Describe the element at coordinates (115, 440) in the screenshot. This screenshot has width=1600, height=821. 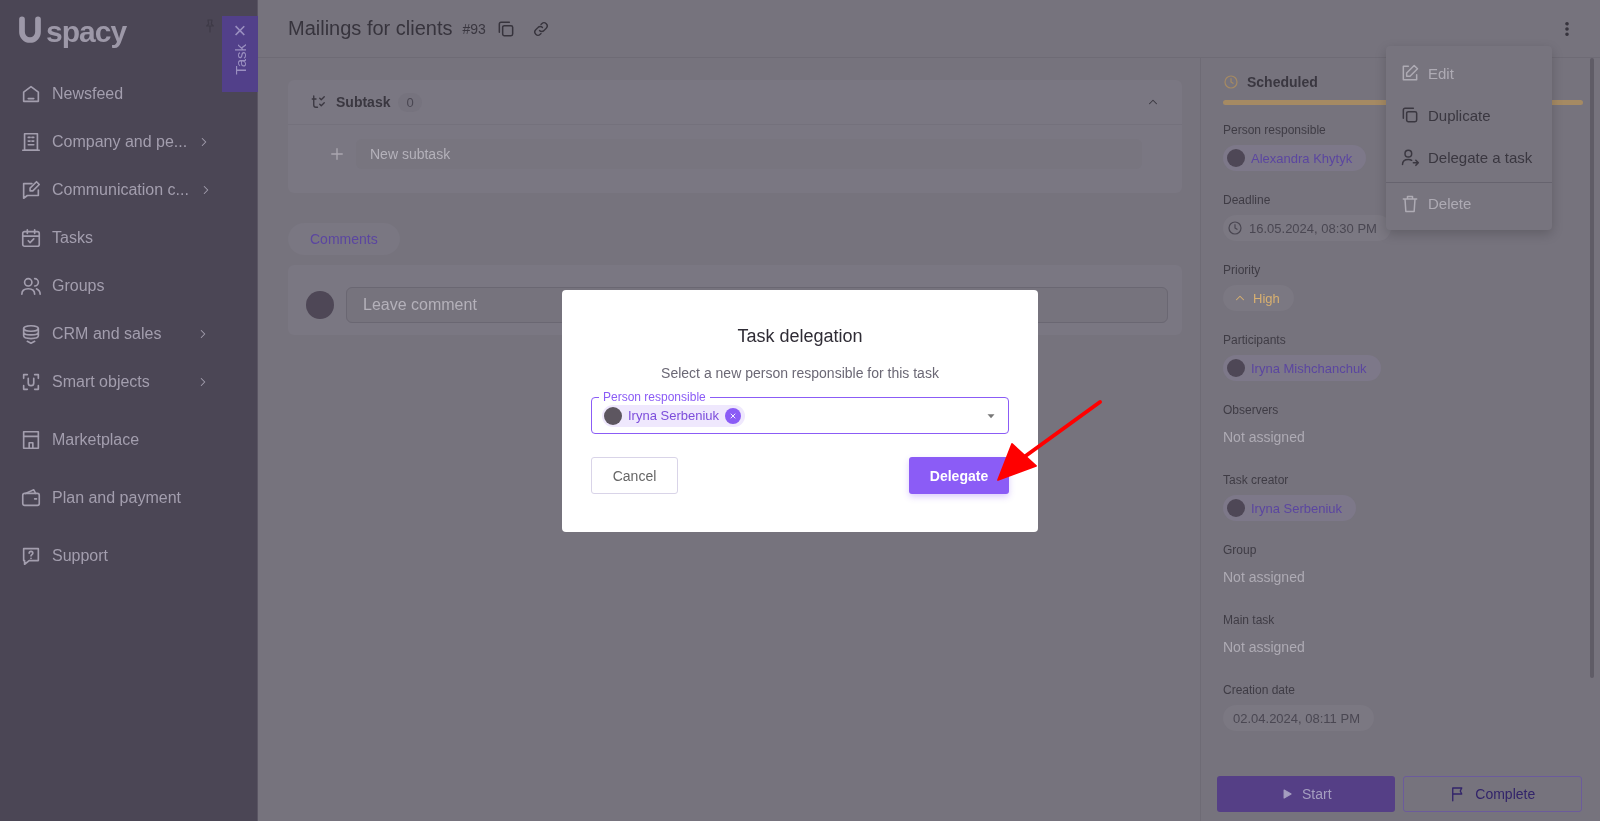
I see `sidebar-item: Marketplace` at that location.